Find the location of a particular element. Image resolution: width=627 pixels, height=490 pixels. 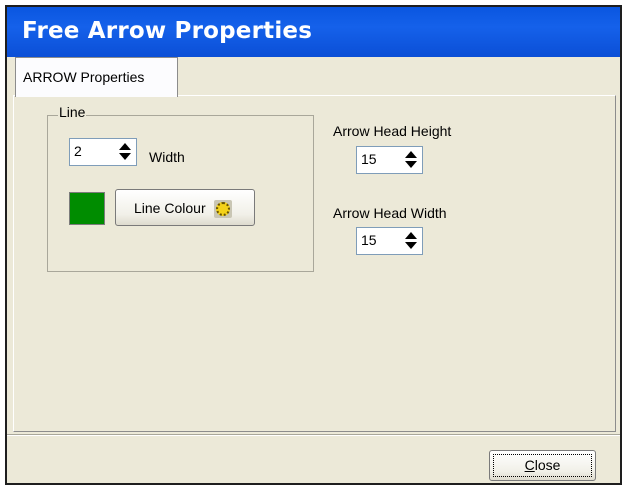

line-colour-button: Line Colour is located at coordinates (185, 207).